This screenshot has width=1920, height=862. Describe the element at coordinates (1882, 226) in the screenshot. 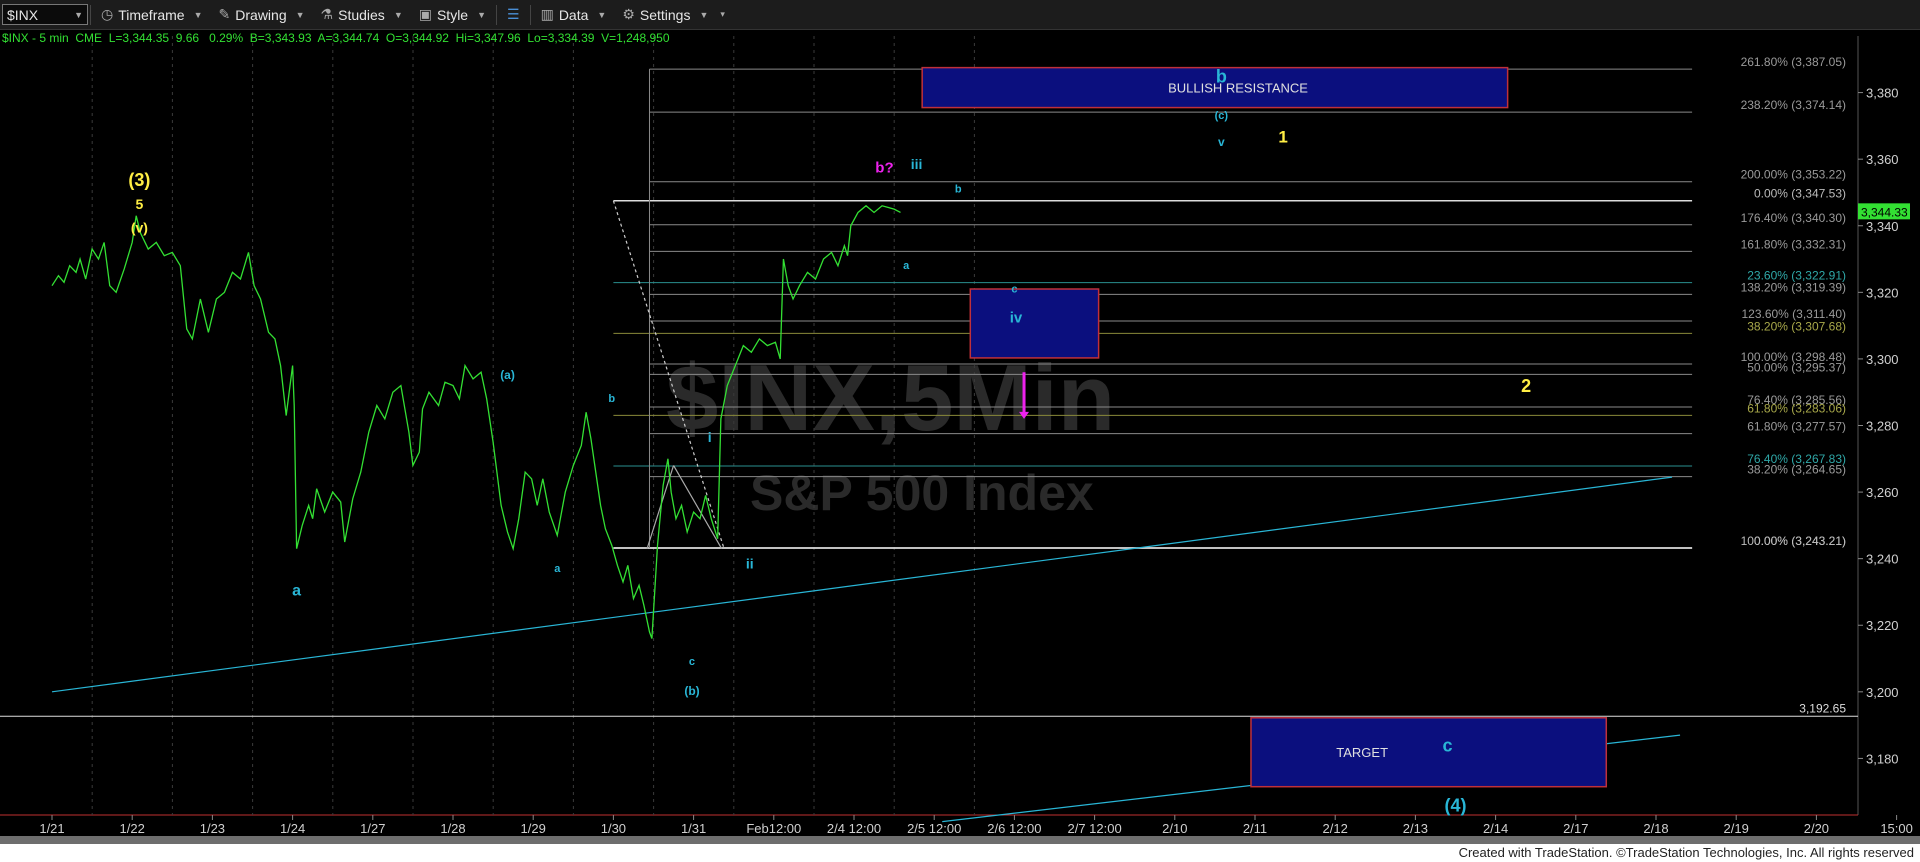

I see `y-tick-label: 3,340` at that location.